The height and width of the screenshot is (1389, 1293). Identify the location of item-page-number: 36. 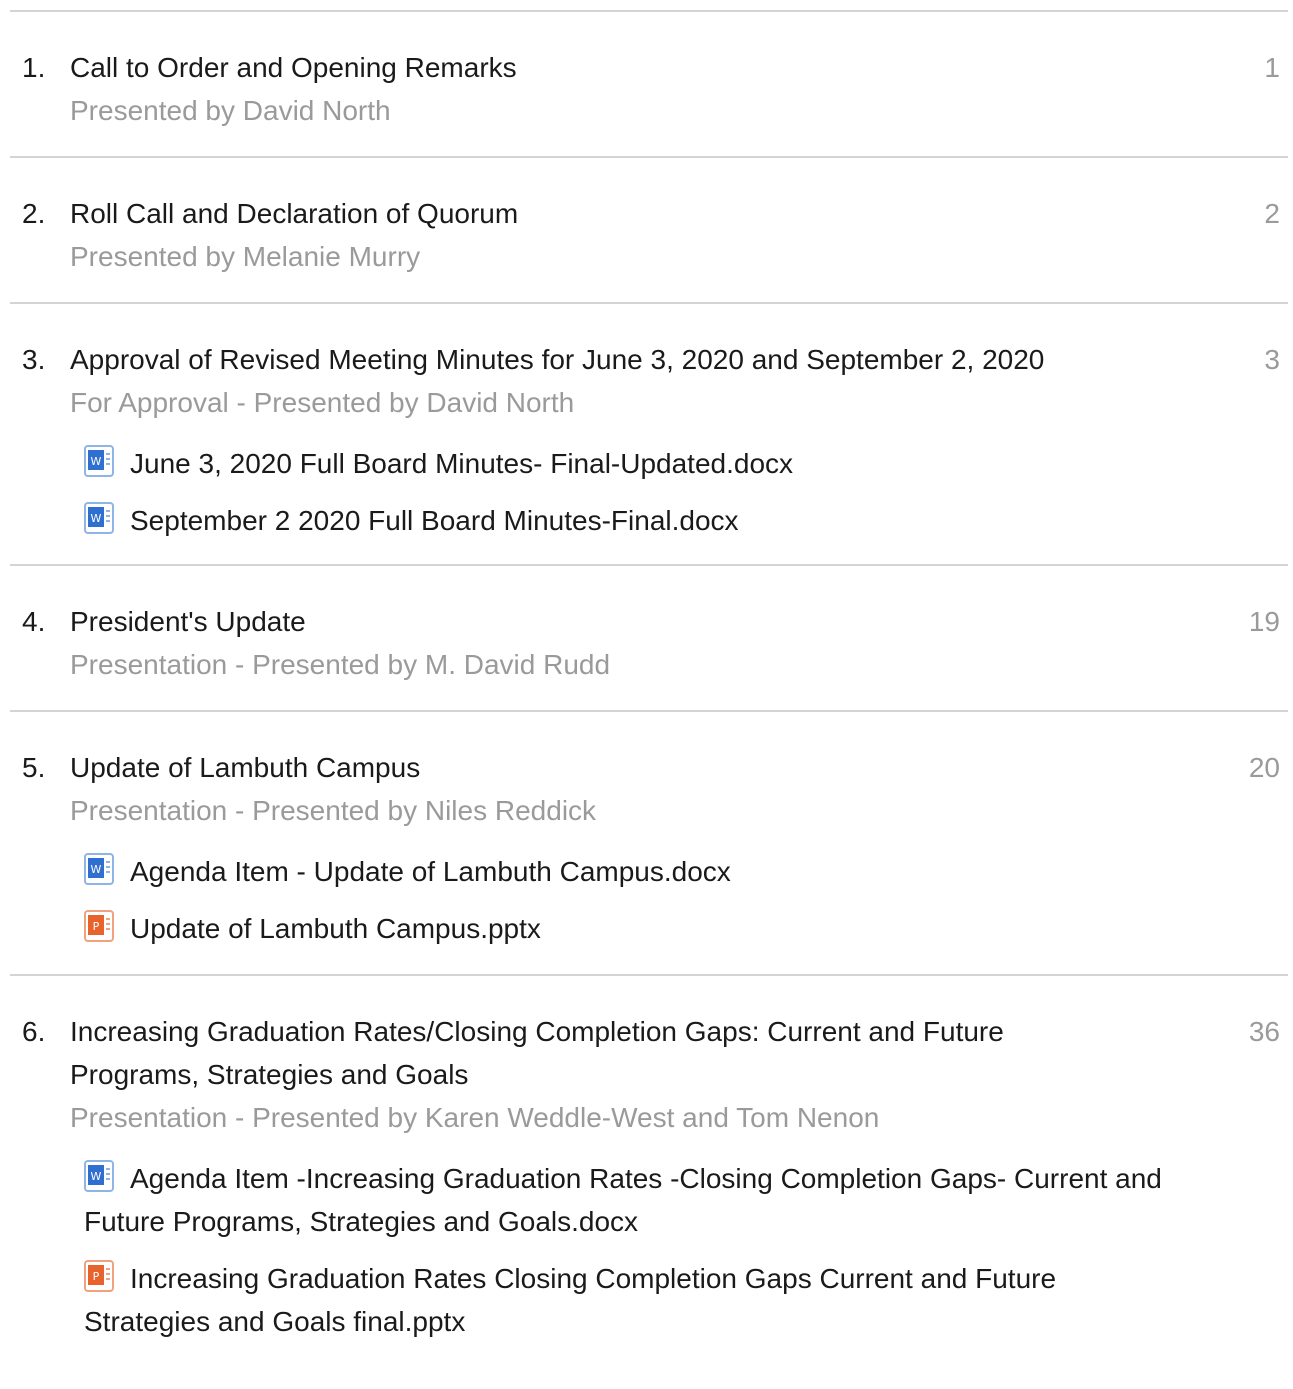
(1264, 1031).